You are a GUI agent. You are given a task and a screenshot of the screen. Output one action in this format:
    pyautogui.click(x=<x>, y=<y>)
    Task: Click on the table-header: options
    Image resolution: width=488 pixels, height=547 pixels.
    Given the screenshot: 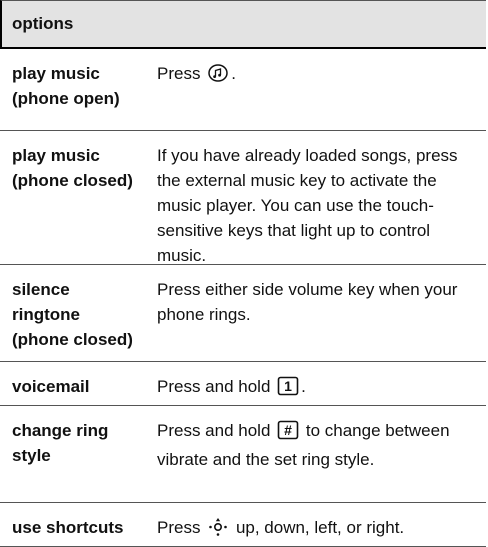 What is the action you would take?
    pyautogui.click(x=243, y=23)
    